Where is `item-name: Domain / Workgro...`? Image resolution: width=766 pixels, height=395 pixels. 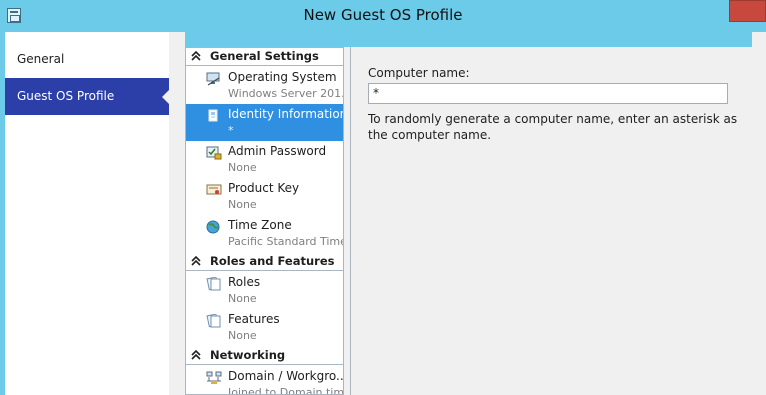
item-name: Domain / Workgro... is located at coordinates (286, 376).